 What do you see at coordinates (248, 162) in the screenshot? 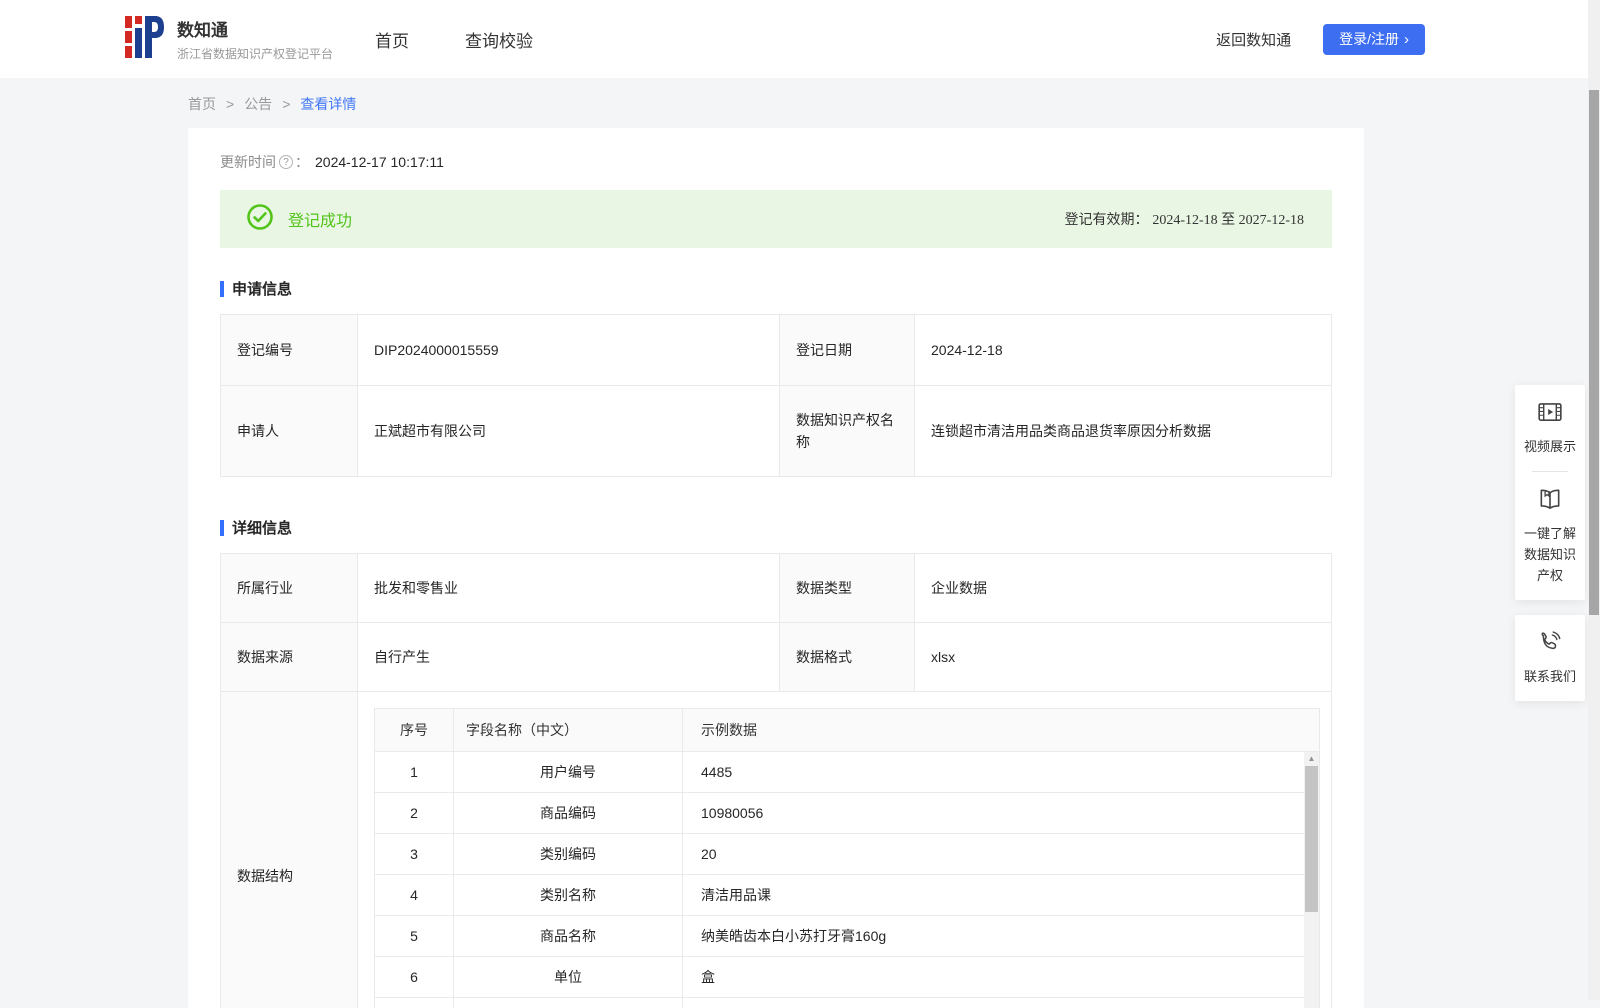
I see `update-time-label: 更新时间` at bounding box center [248, 162].